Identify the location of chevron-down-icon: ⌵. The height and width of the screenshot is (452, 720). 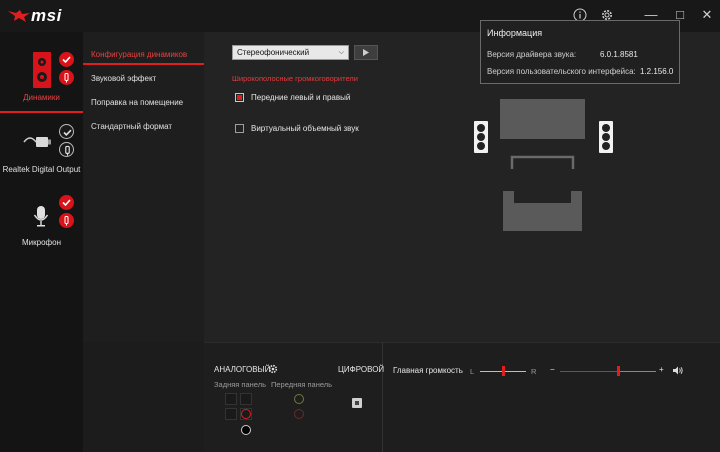
(341, 52).